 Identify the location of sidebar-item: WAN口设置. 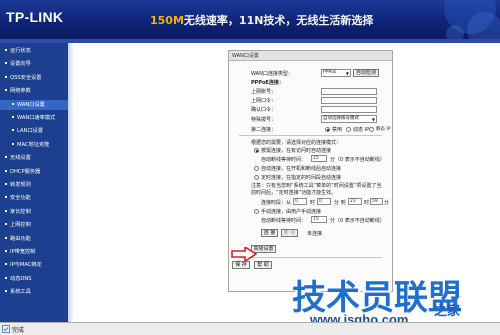
(34, 104).